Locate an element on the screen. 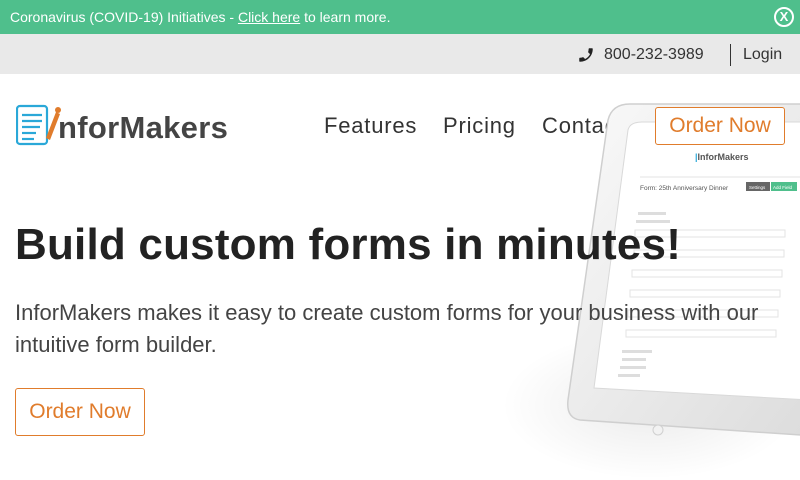 The height and width of the screenshot is (480, 800). utility-bar: 800-232-3989 Login is located at coordinates (400, 54).